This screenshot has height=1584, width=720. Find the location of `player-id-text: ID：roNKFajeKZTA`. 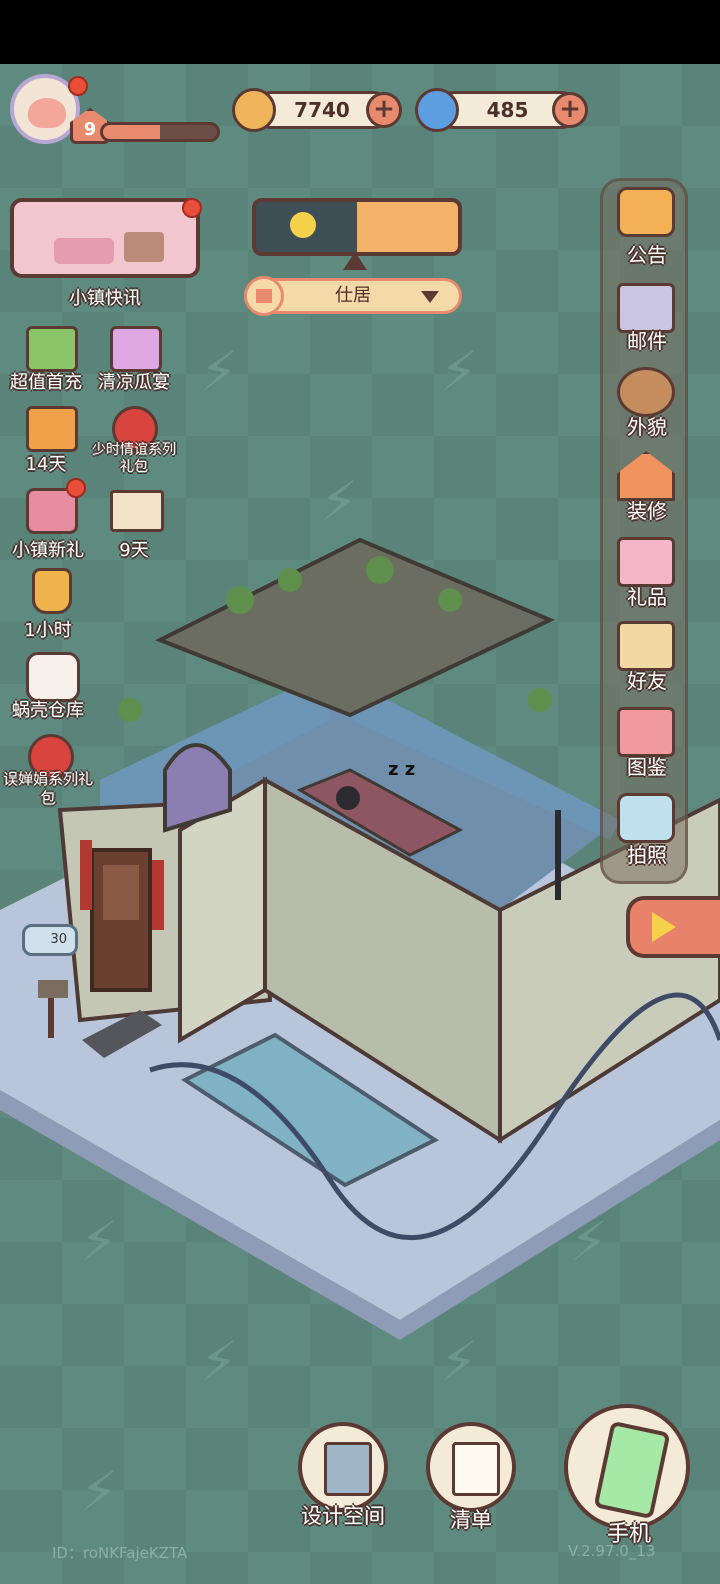

player-id-text: ID：roNKFajeKZTA is located at coordinates (120, 1553).